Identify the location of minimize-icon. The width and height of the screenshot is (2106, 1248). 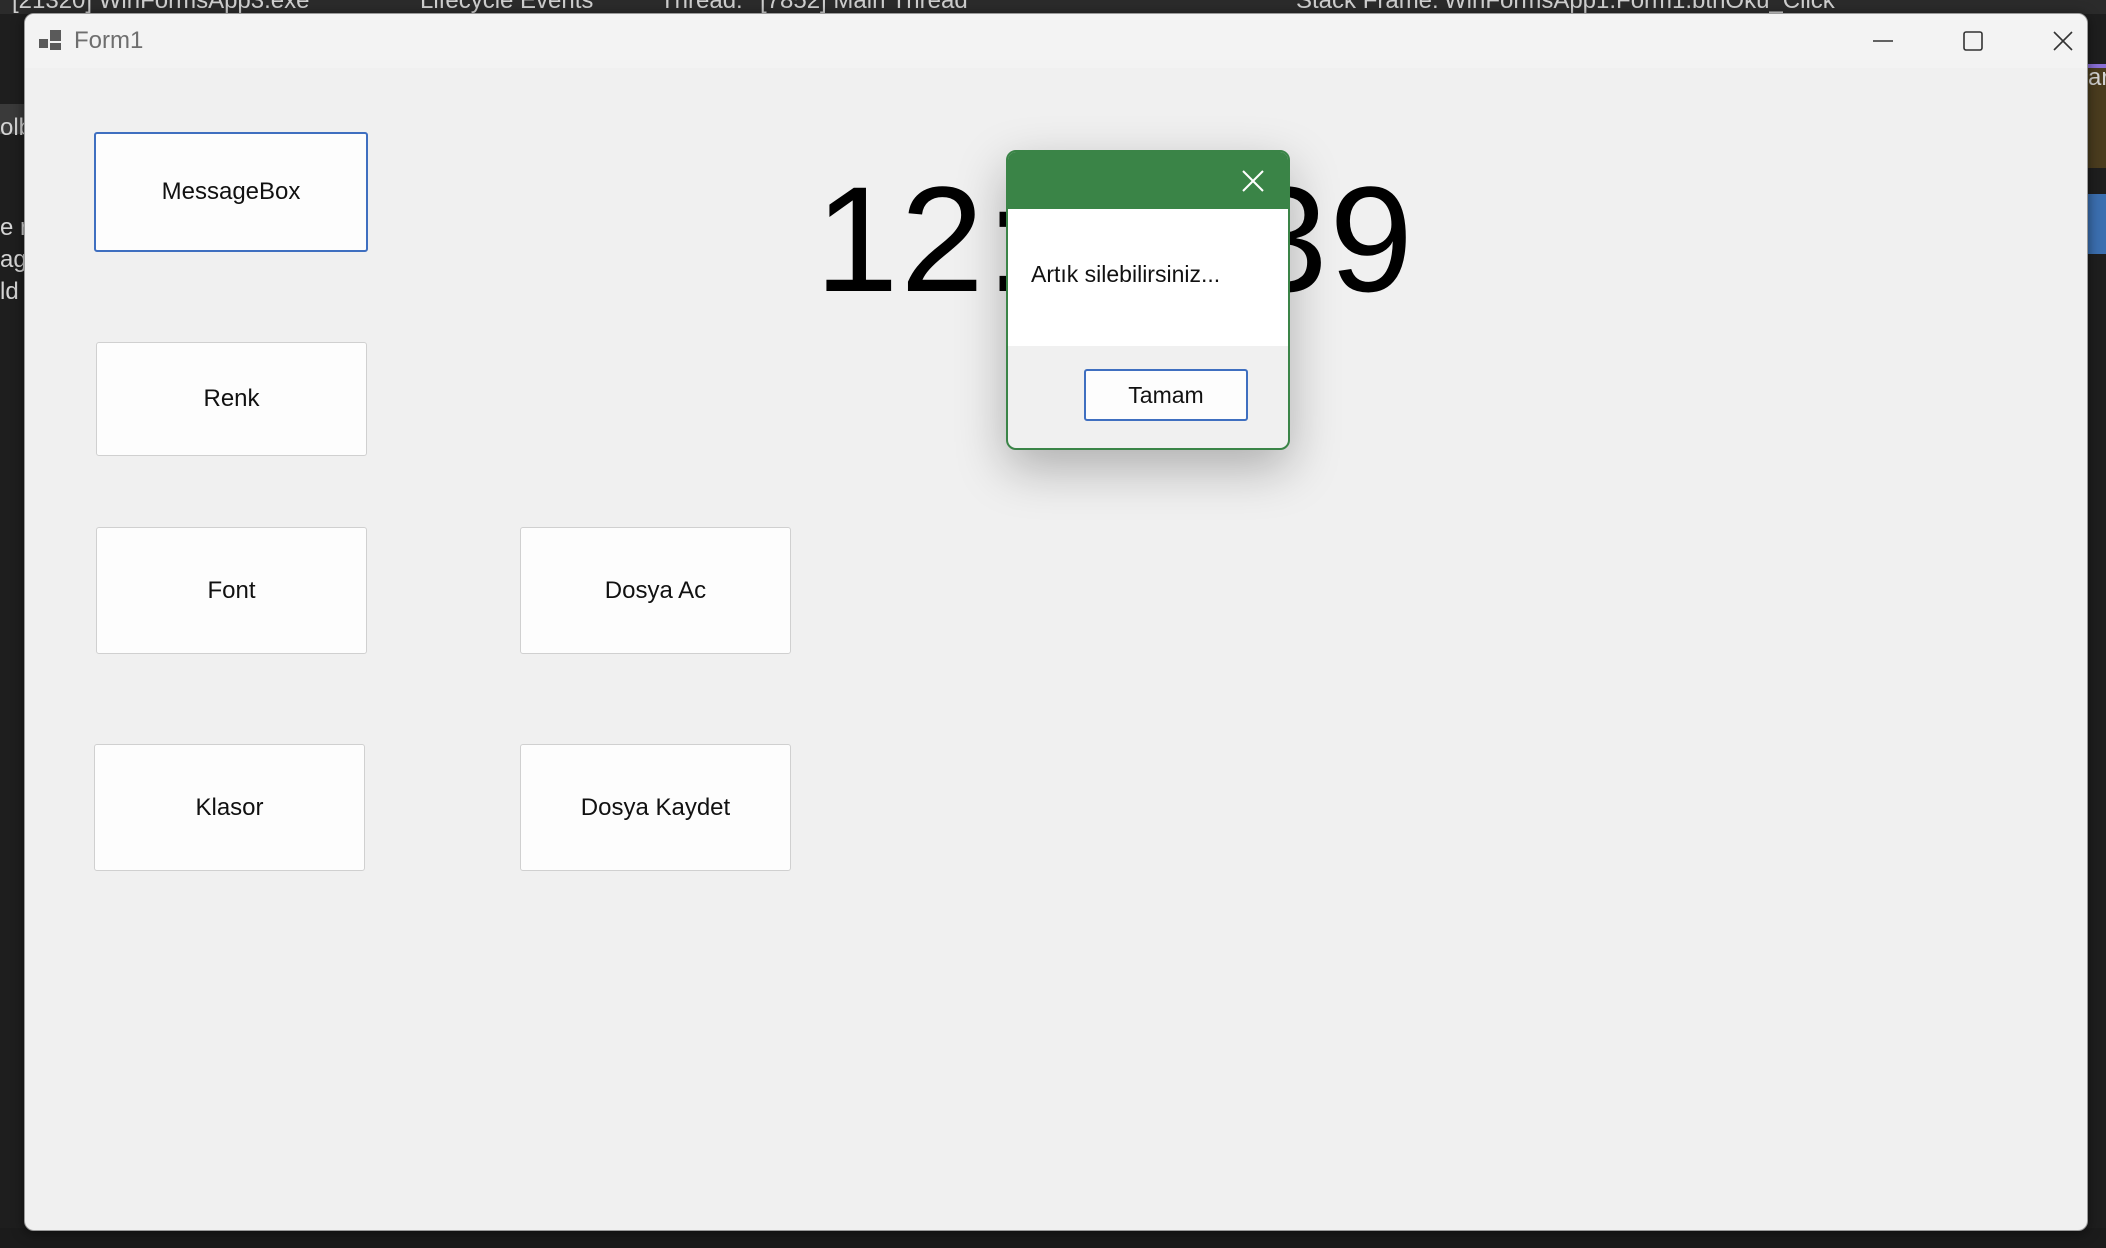
(1883, 41).